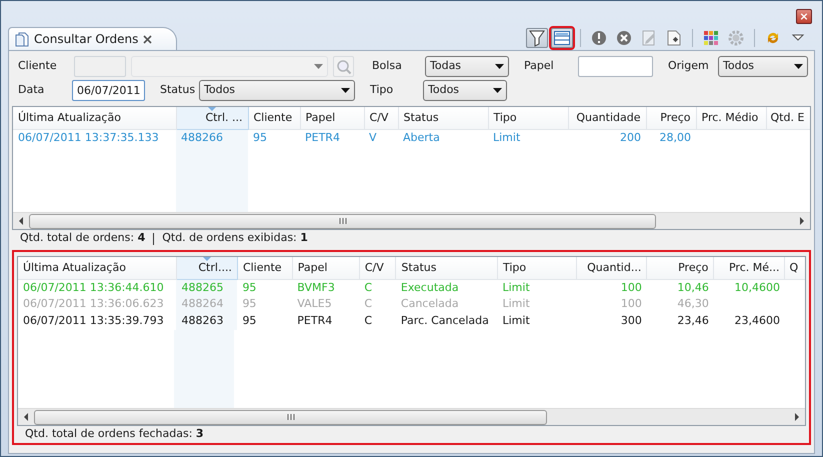 The height and width of the screenshot is (457, 823). What do you see at coordinates (83, 238) in the screenshot?
I see `status-text: Qtd. total de ordens: 4` at bounding box center [83, 238].